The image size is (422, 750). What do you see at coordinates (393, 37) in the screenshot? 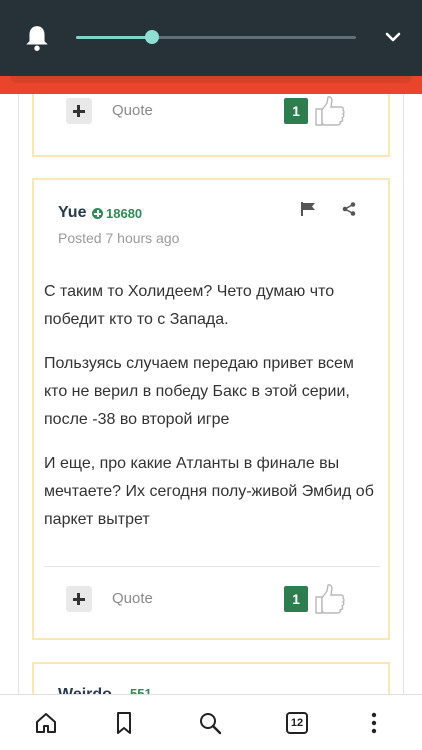
I see `chevron-down-icon` at bounding box center [393, 37].